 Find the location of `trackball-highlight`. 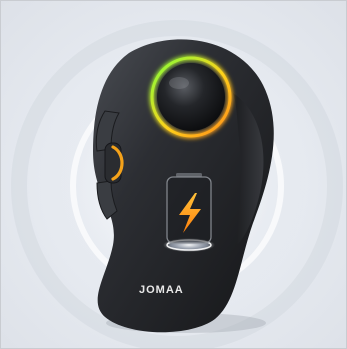

trackball-highlight is located at coordinates (179, 83).